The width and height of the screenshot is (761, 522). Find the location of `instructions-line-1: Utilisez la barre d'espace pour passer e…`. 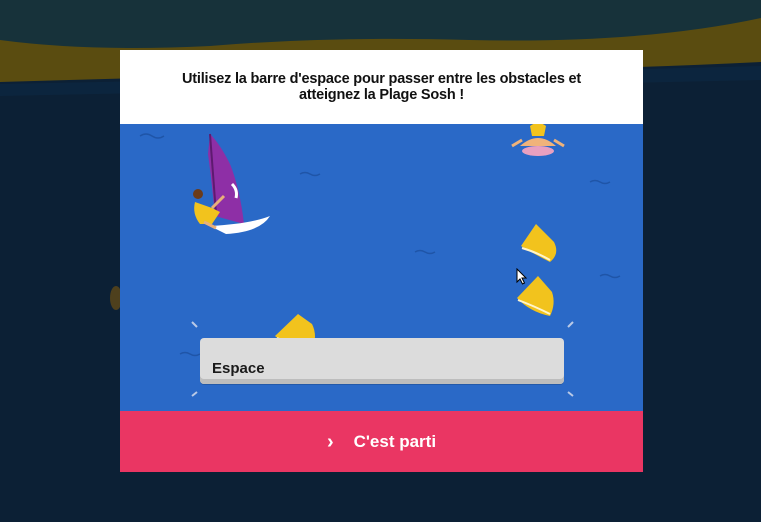

instructions-line-1: Utilisez la barre d'espace pour passer e… is located at coordinates (381, 79).